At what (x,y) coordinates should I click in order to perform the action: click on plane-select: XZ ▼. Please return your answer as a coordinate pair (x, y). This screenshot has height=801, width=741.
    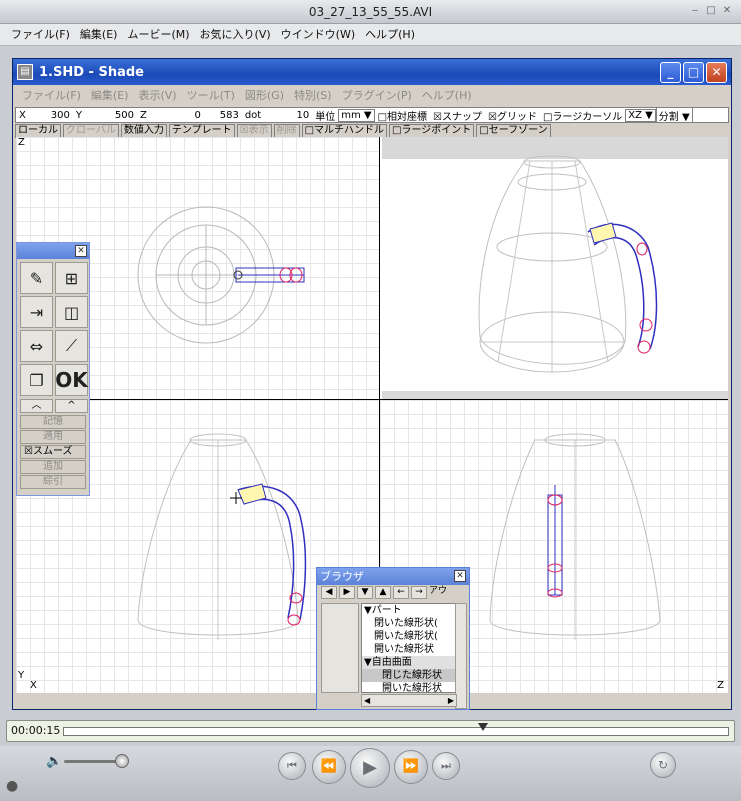
    Looking at the image, I should click on (640, 115).